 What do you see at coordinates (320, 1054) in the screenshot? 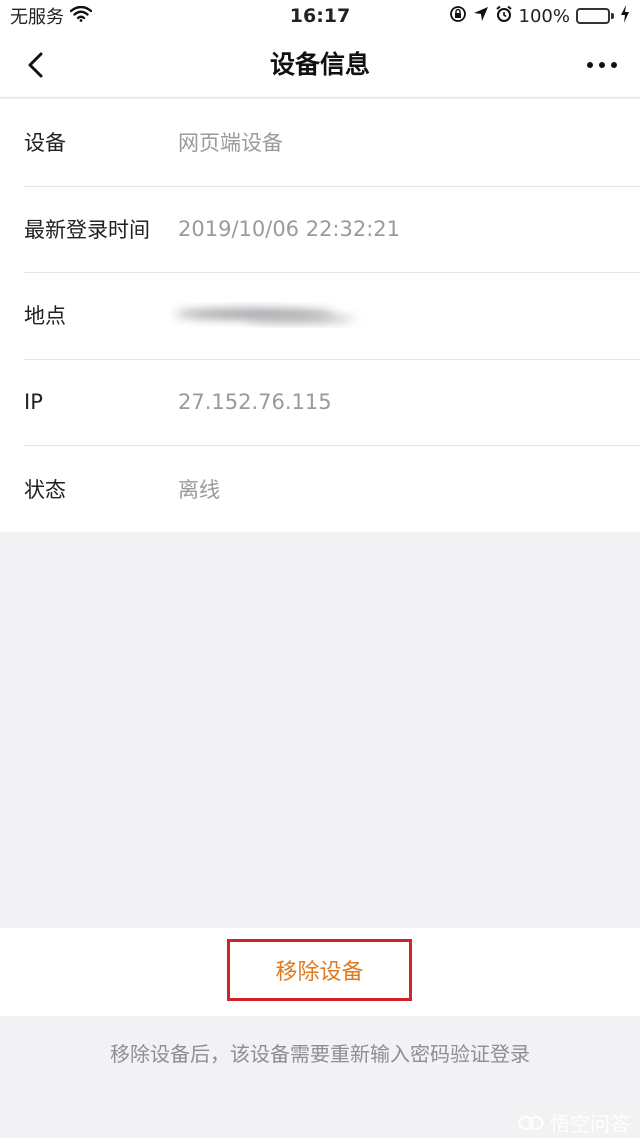
I see `remove-device-note: 移除设备后，该设备需要重新输入密码验证登录` at bounding box center [320, 1054].